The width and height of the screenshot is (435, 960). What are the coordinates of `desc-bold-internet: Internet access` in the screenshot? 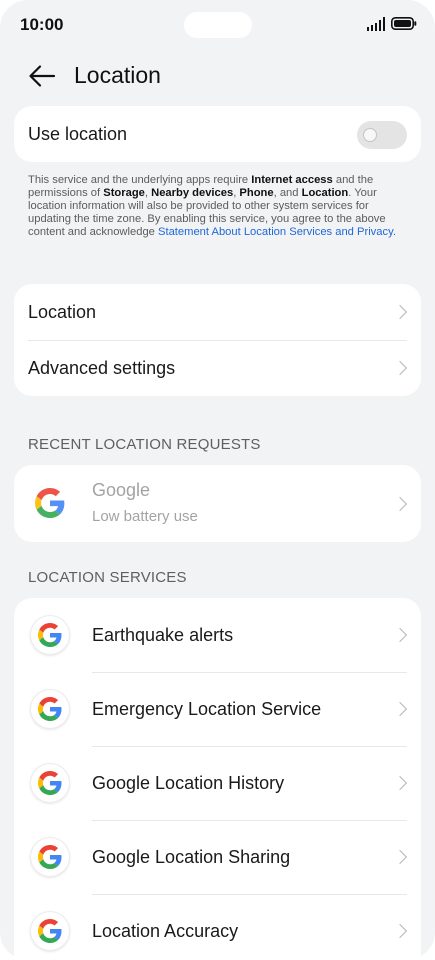 It's located at (292, 180).